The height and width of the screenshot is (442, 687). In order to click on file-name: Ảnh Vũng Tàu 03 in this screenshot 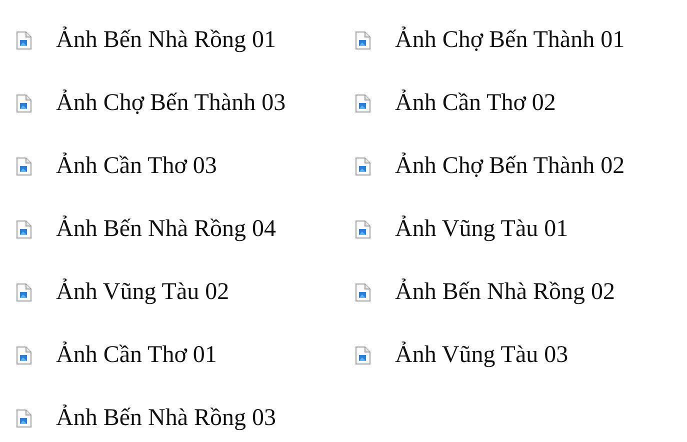, I will do `click(481, 355)`.